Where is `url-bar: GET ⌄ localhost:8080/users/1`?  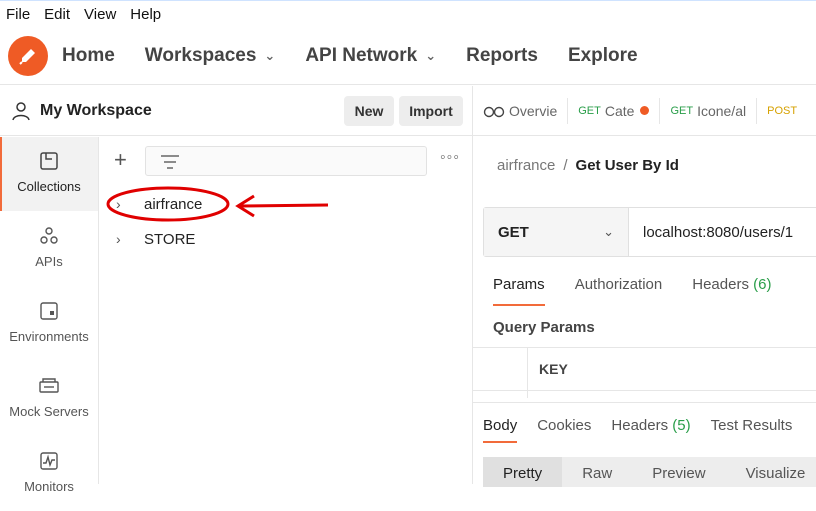 url-bar: GET ⌄ localhost:8080/users/1 is located at coordinates (649, 232).